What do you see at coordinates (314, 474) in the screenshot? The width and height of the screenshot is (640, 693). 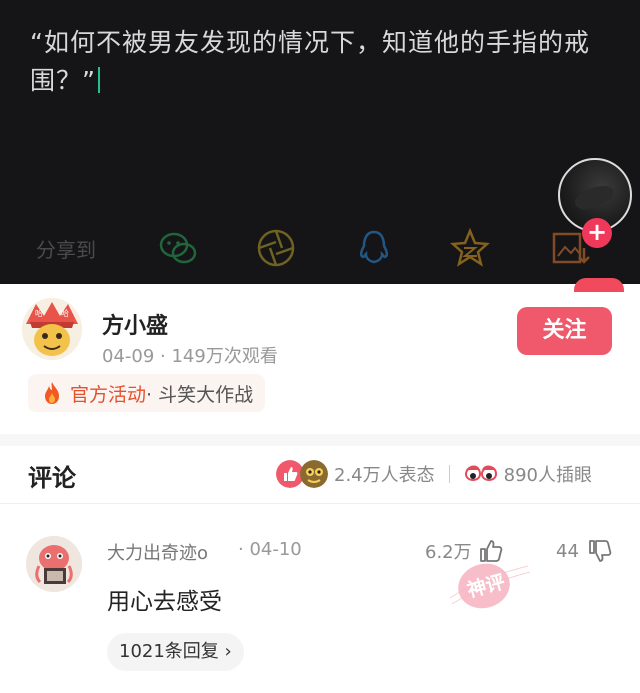 I see `funny-face-reaction-icon` at bounding box center [314, 474].